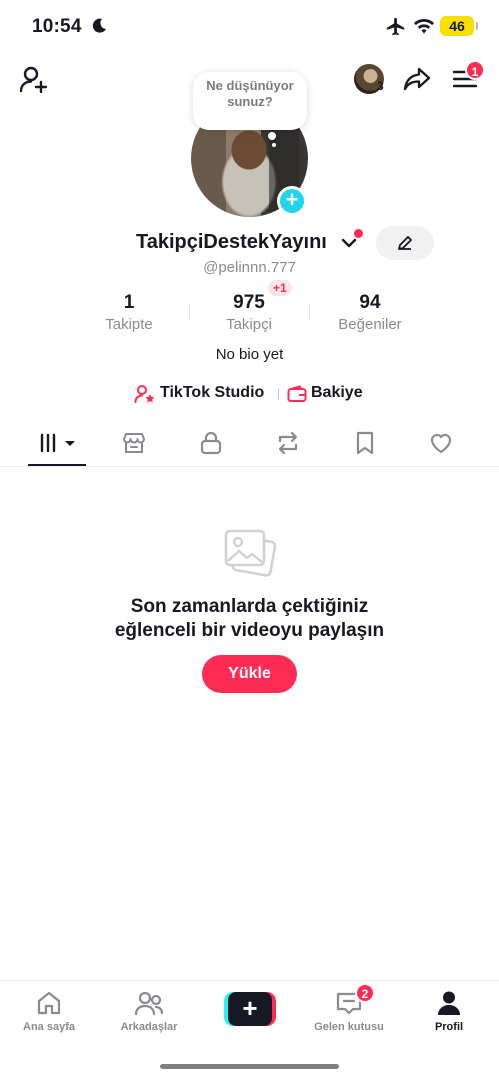 This screenshot has height=1080, width=499. Describe the element at coordinates (134, 443) in the screenshot. I see `shop-icon` at that location.